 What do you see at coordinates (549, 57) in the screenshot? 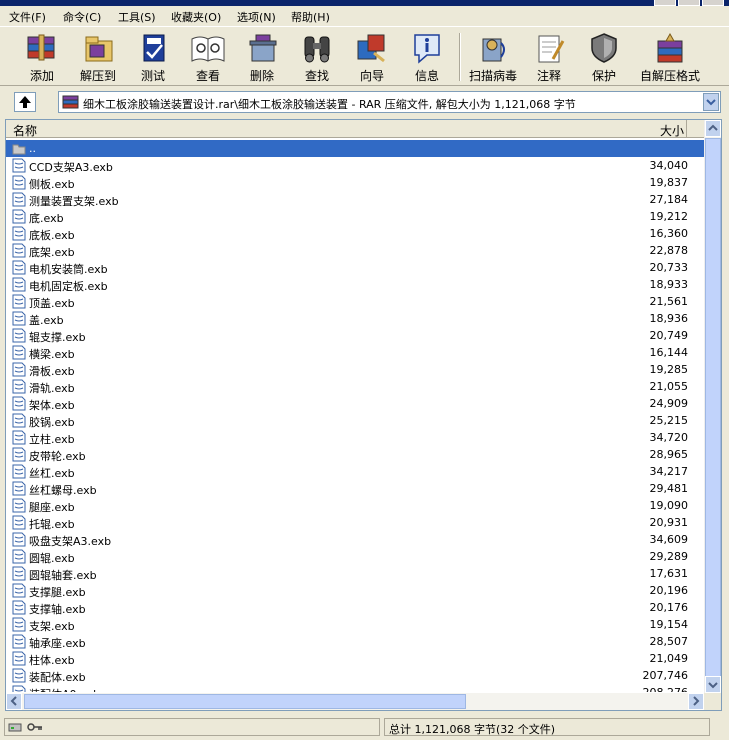
I see `comment-button: 注释` at bounding box center [549, 57].